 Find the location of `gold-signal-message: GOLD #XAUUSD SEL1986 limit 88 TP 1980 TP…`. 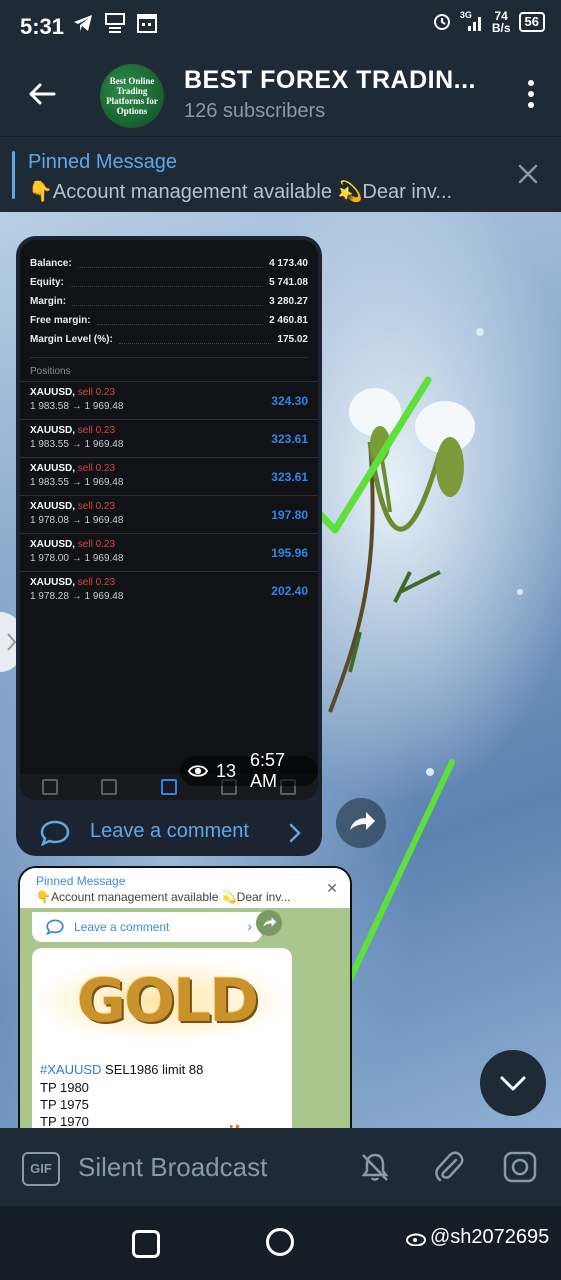

gold-signal-message: GOLD #XAUUSD SEL1986 limit 88 TP 1980 TP… is located at coordinates (162, 1039).